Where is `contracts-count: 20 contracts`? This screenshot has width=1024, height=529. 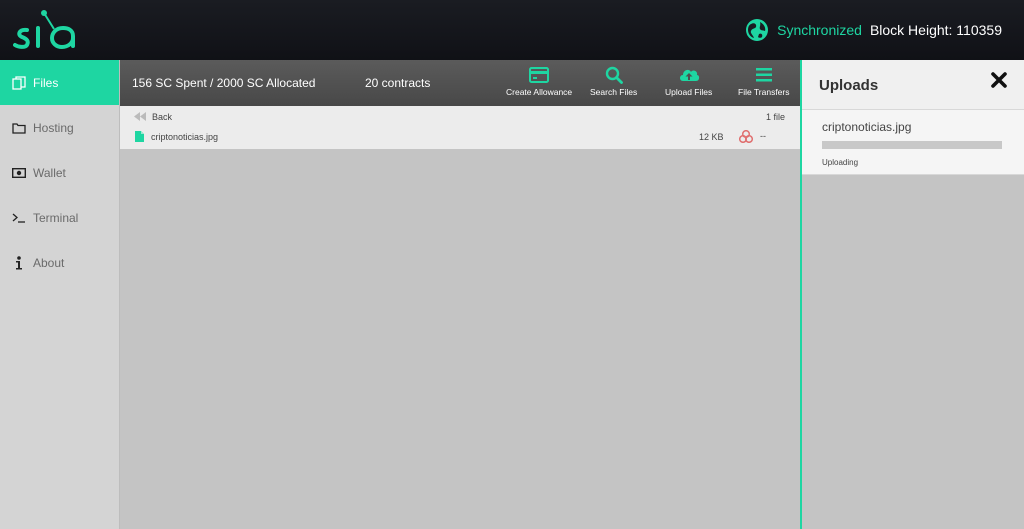 contracts-count: 20 contracts is located at coordinates (398, 83).